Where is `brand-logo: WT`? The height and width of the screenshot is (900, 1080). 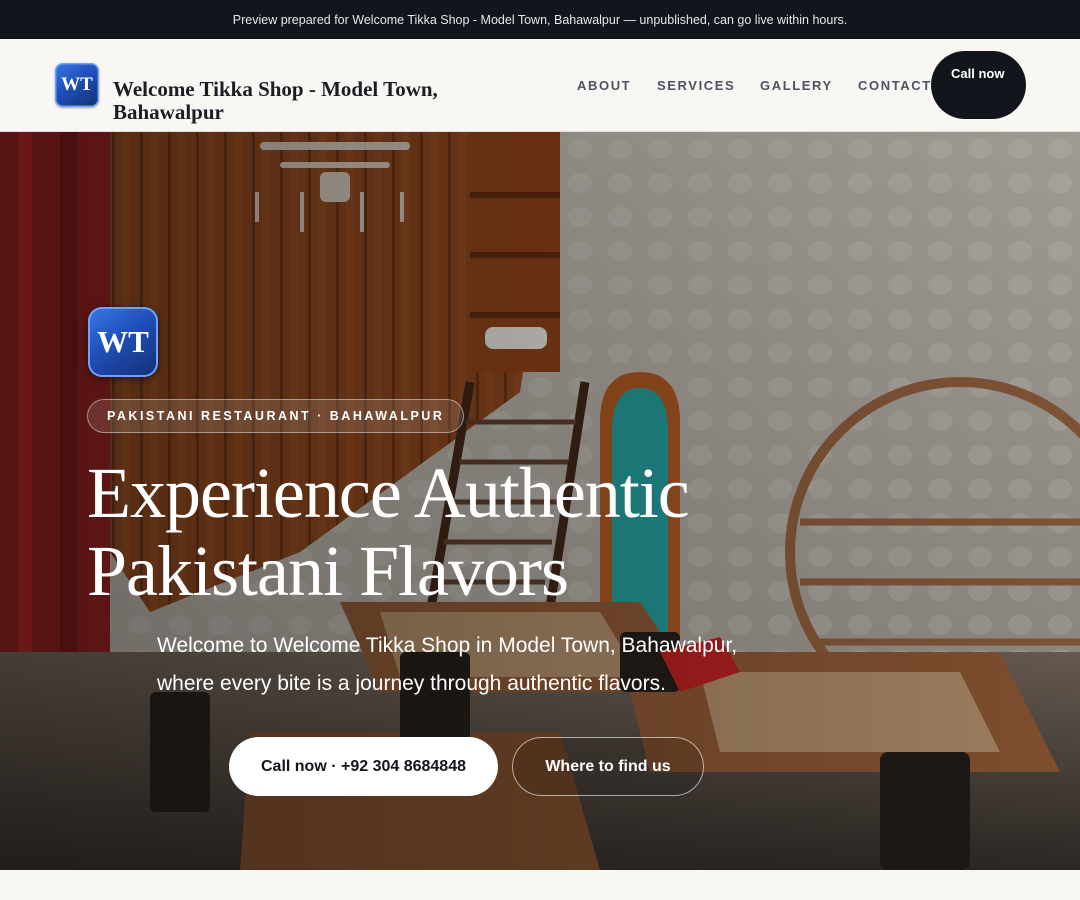 brand-logo: WT is located at coordinates (77, 85).